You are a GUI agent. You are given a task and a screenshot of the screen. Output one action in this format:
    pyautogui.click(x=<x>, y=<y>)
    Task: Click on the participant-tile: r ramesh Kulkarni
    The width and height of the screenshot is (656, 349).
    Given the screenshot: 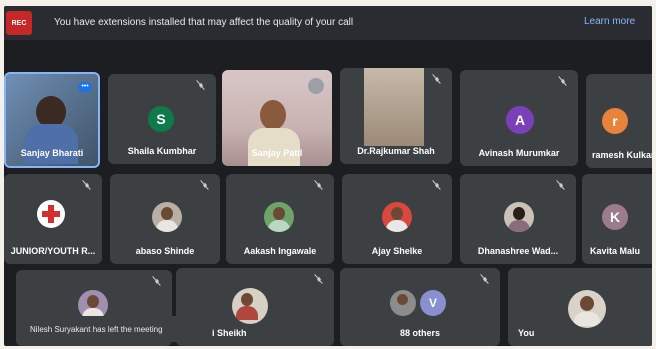 What is the action you would take?
    pyautogui.click(x=619, y=121)
    